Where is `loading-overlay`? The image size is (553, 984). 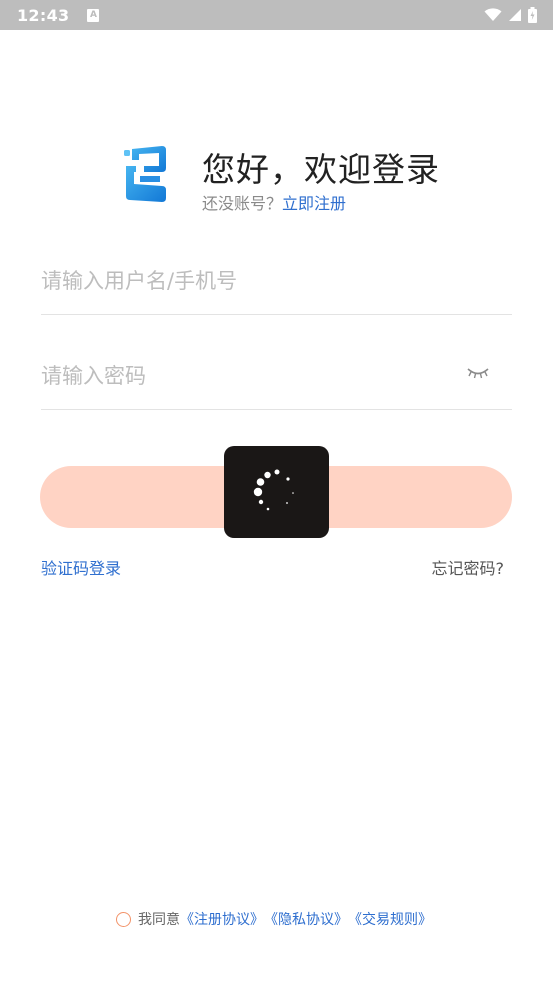 loading-overlay is located at coordinates (276, 492).